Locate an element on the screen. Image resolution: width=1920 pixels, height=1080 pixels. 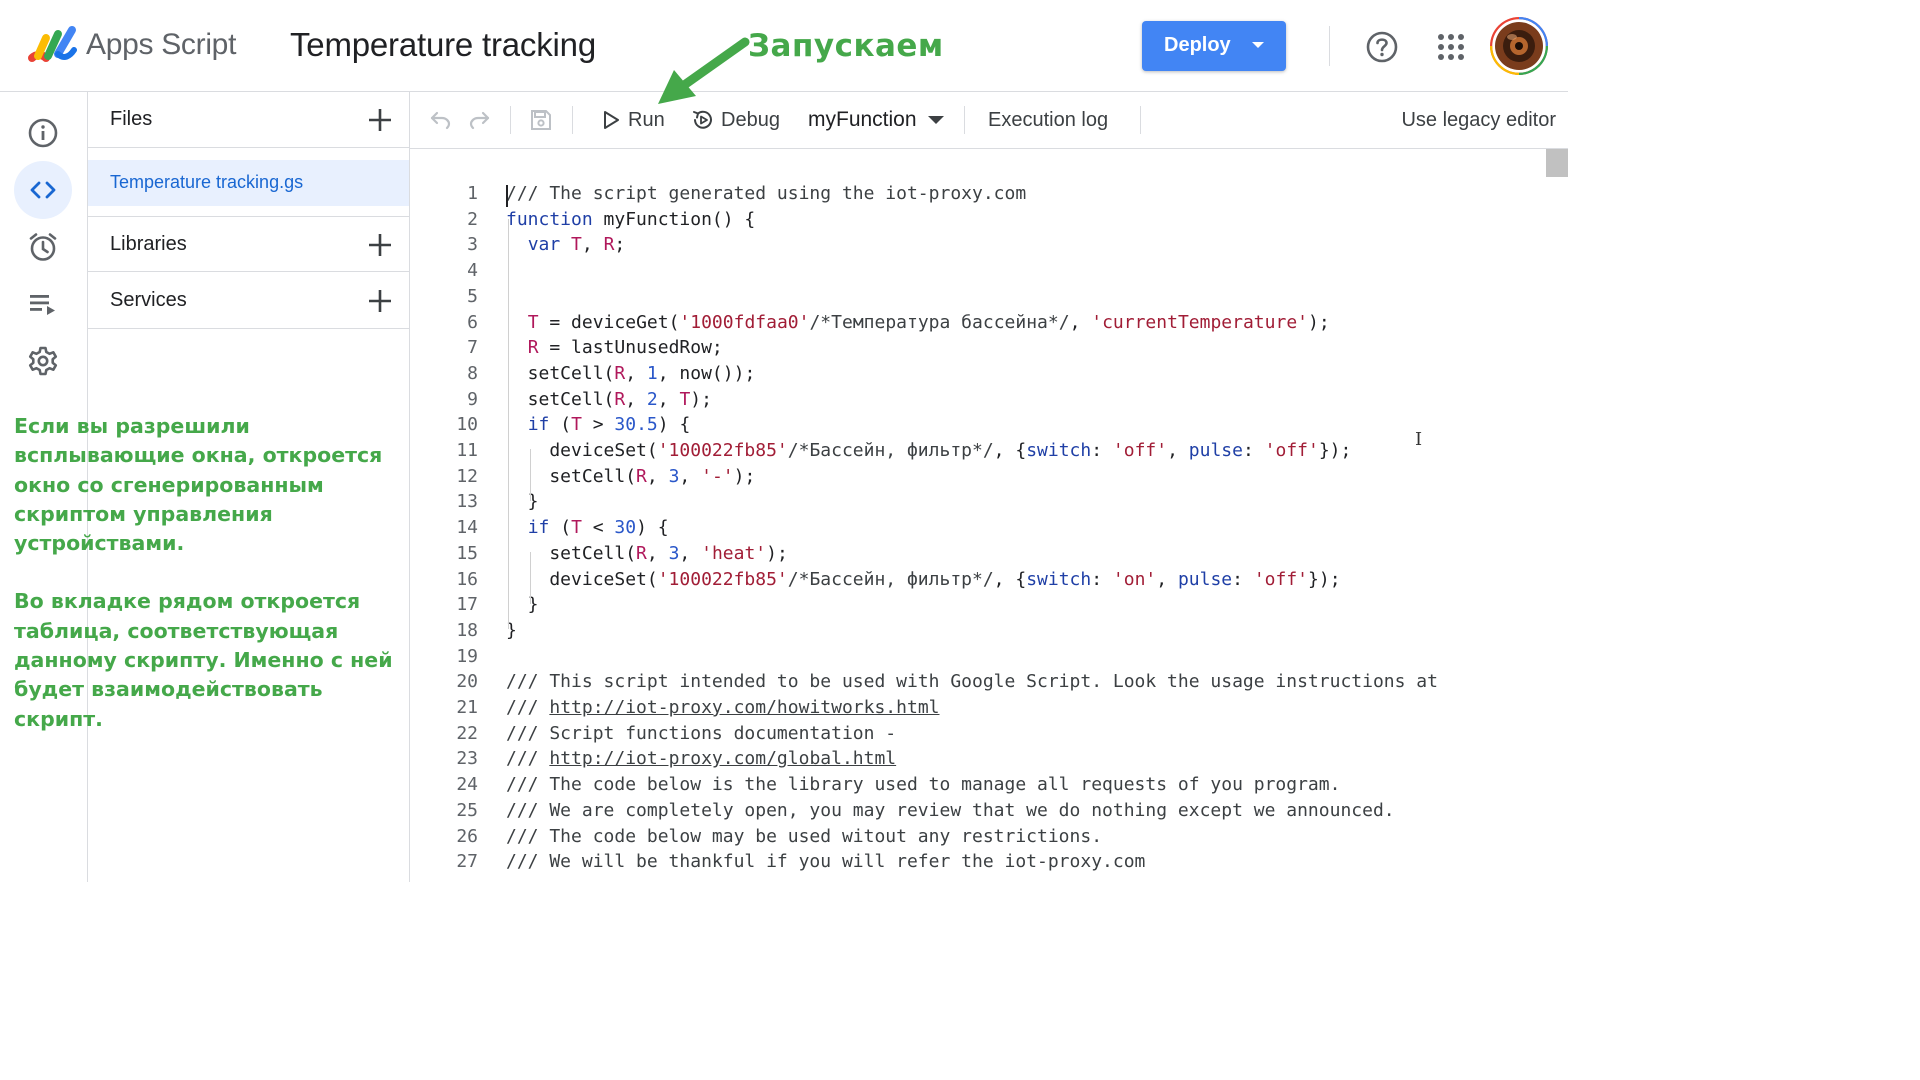
apps-script-logo is located at coordinates (53, 45).